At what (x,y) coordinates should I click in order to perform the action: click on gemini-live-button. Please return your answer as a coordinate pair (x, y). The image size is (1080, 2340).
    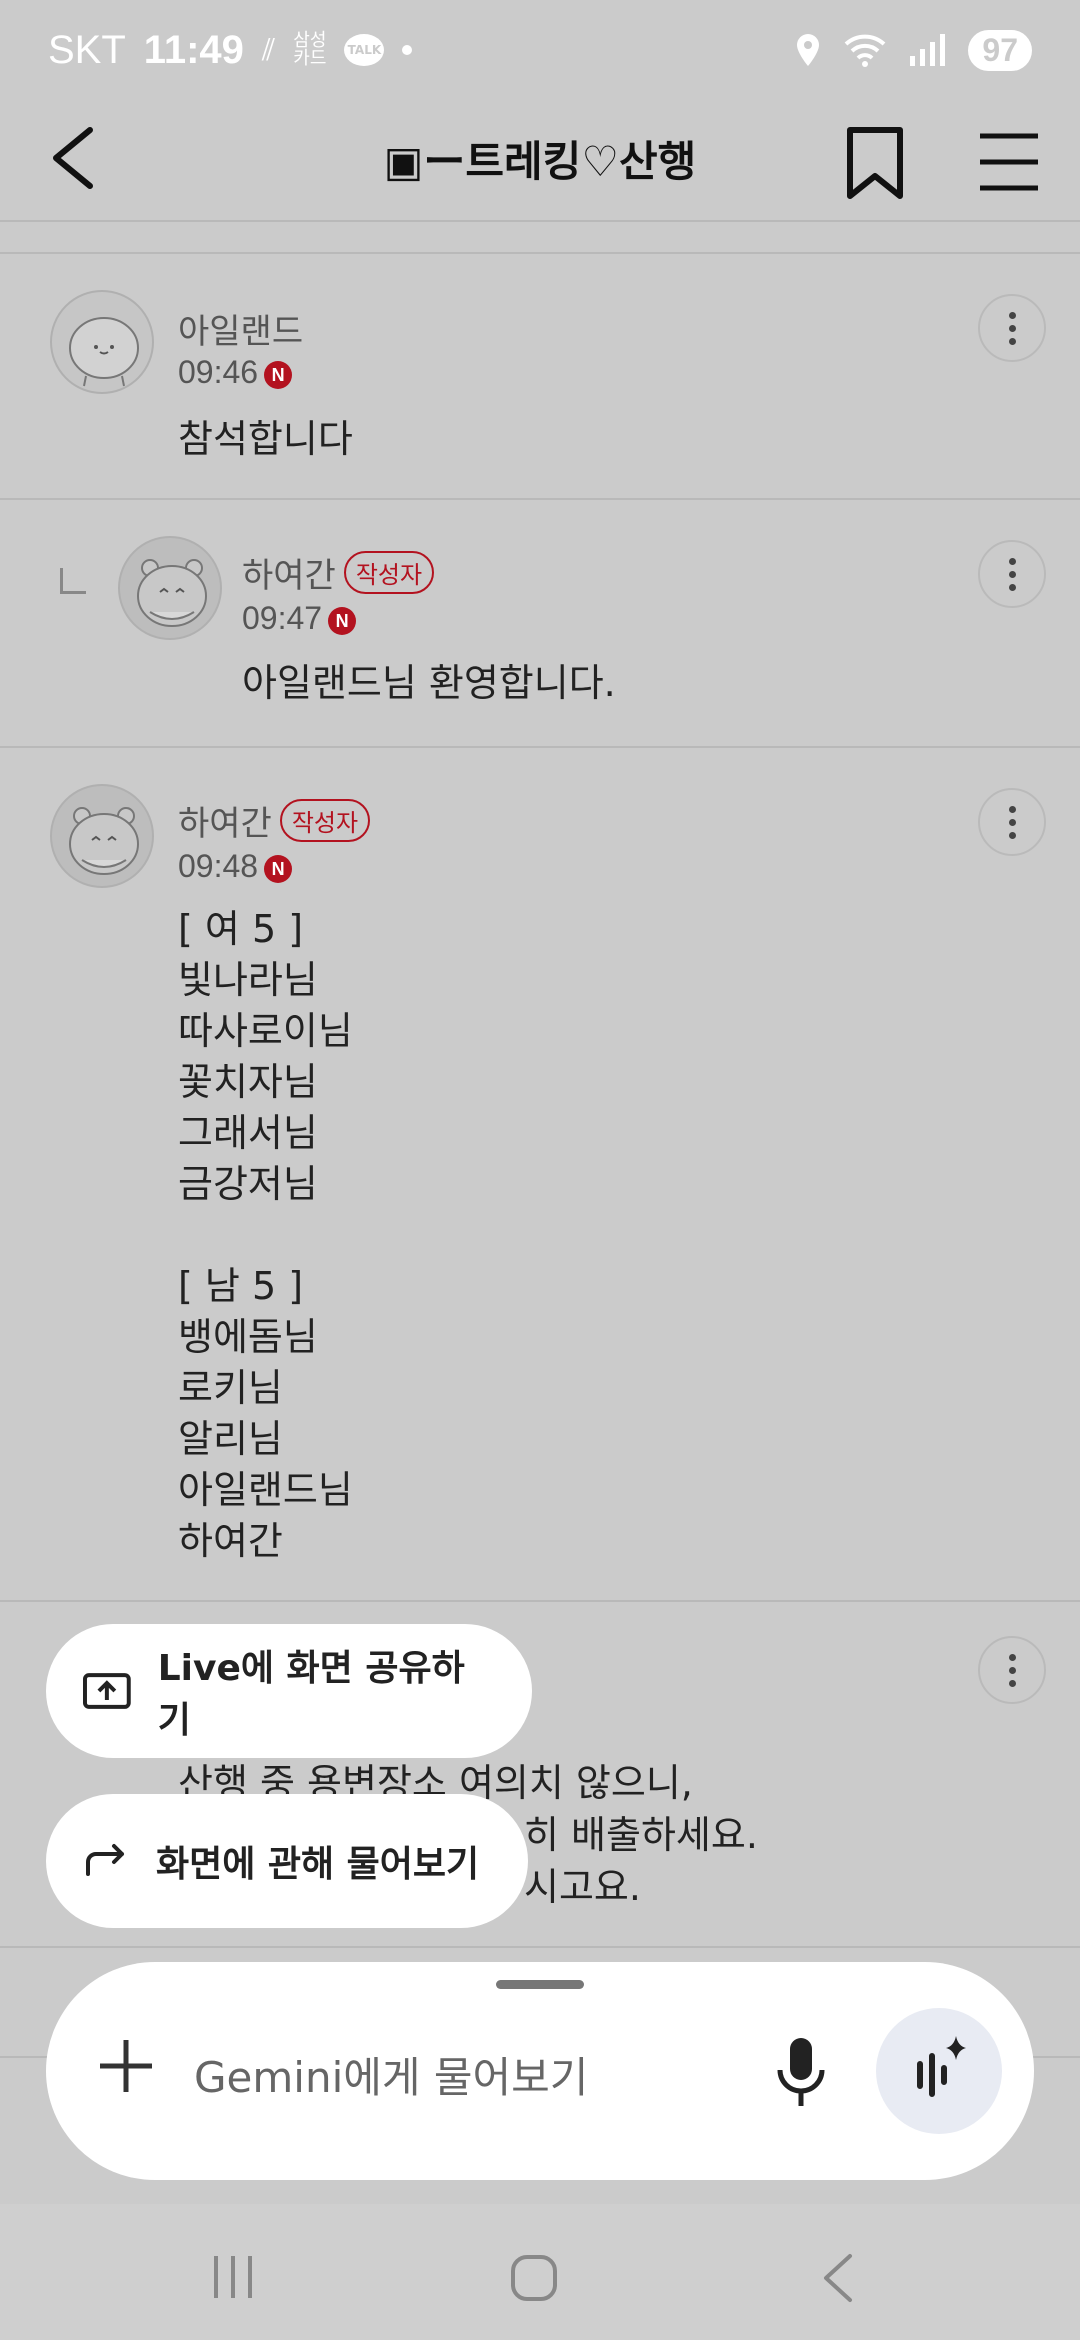
    Looking at the image, I should click on (939, 2071).